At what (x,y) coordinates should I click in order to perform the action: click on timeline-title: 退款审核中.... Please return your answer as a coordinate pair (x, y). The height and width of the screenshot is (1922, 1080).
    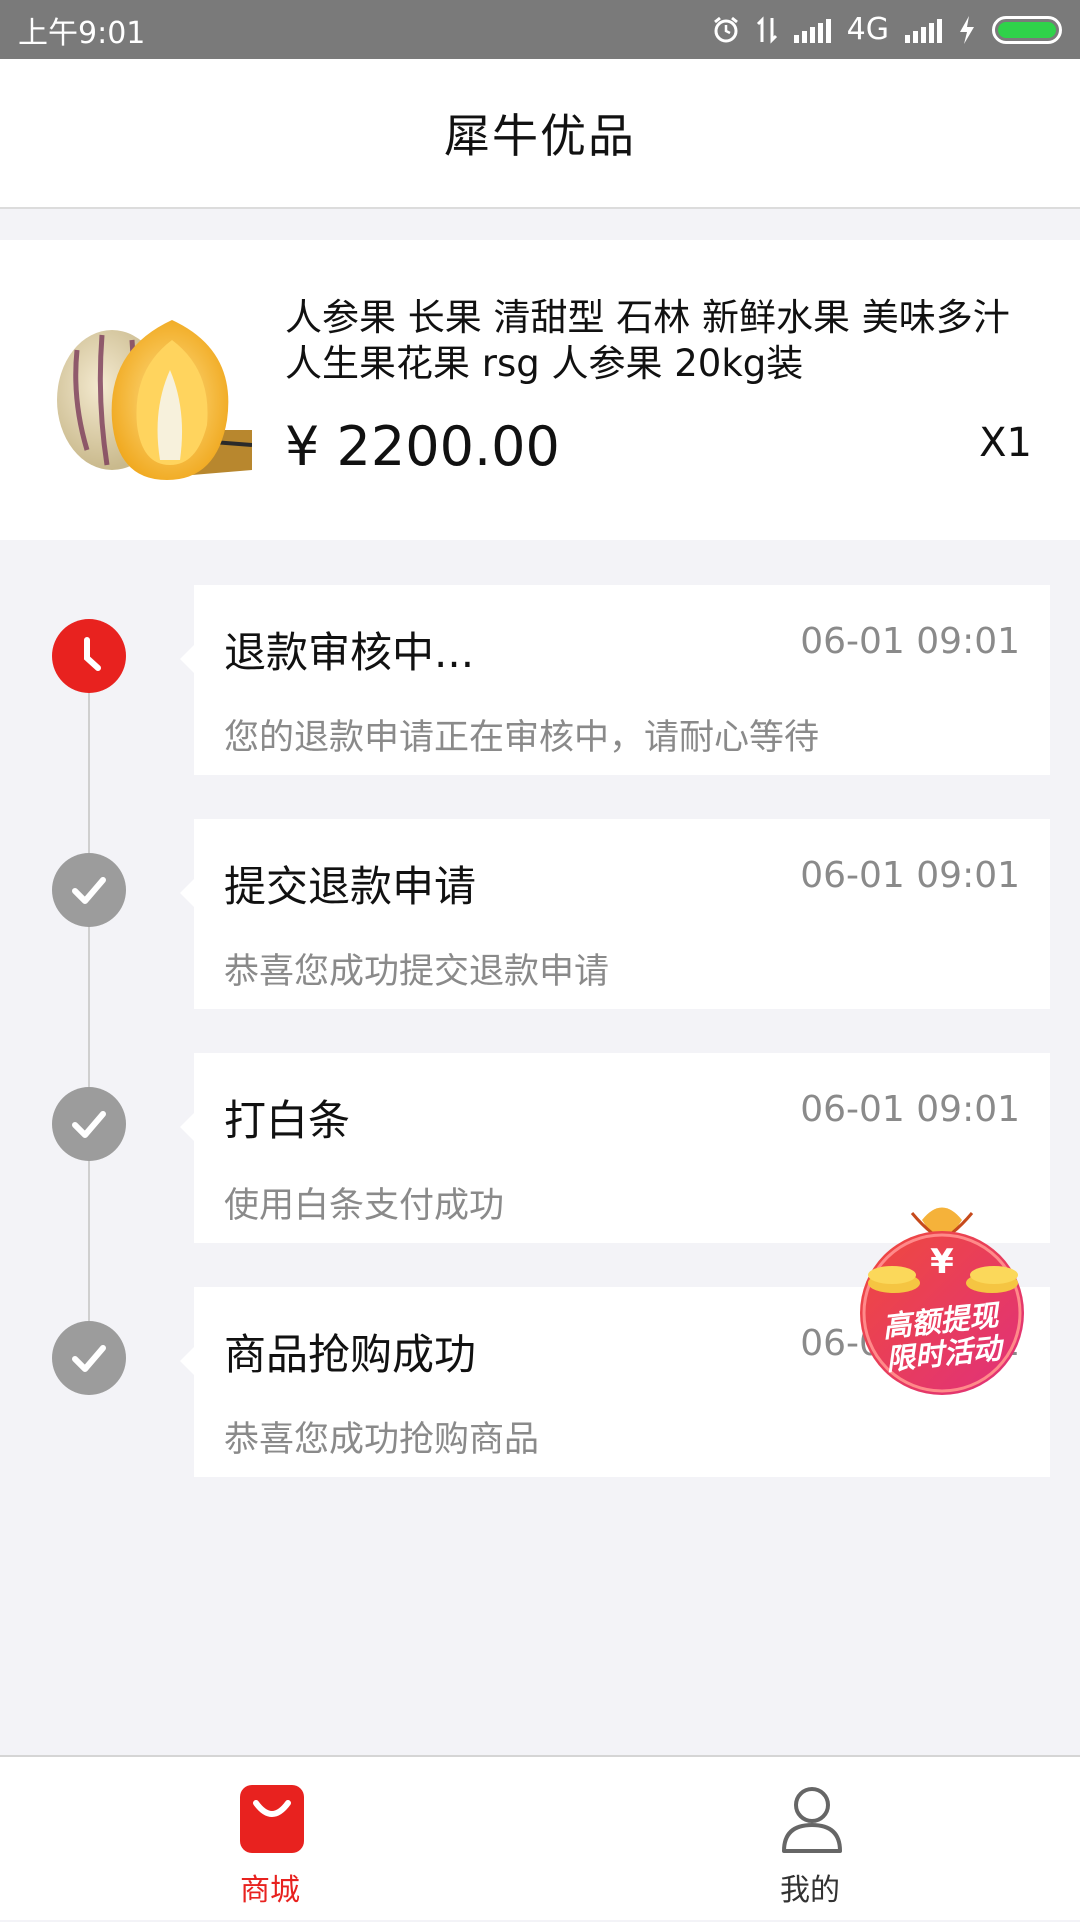
    Looking at the image, I should click on (349, 652).